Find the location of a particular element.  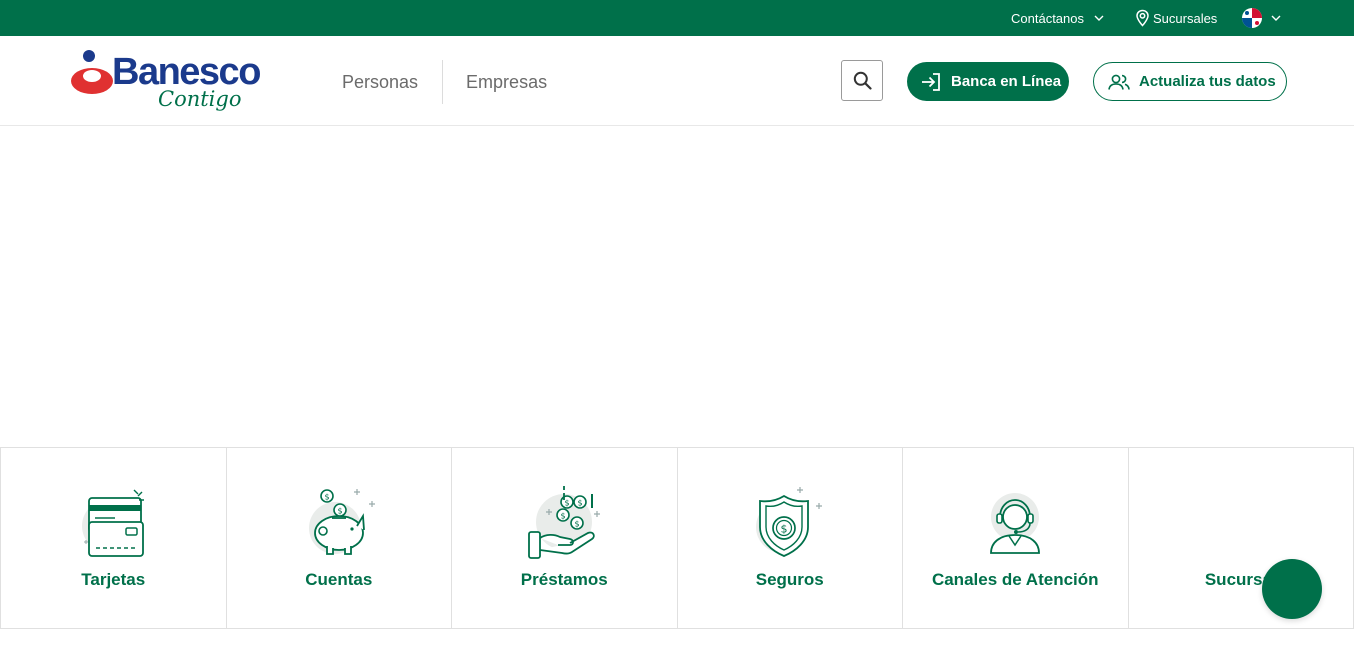

search-icon is located at coordinates (862, 80).